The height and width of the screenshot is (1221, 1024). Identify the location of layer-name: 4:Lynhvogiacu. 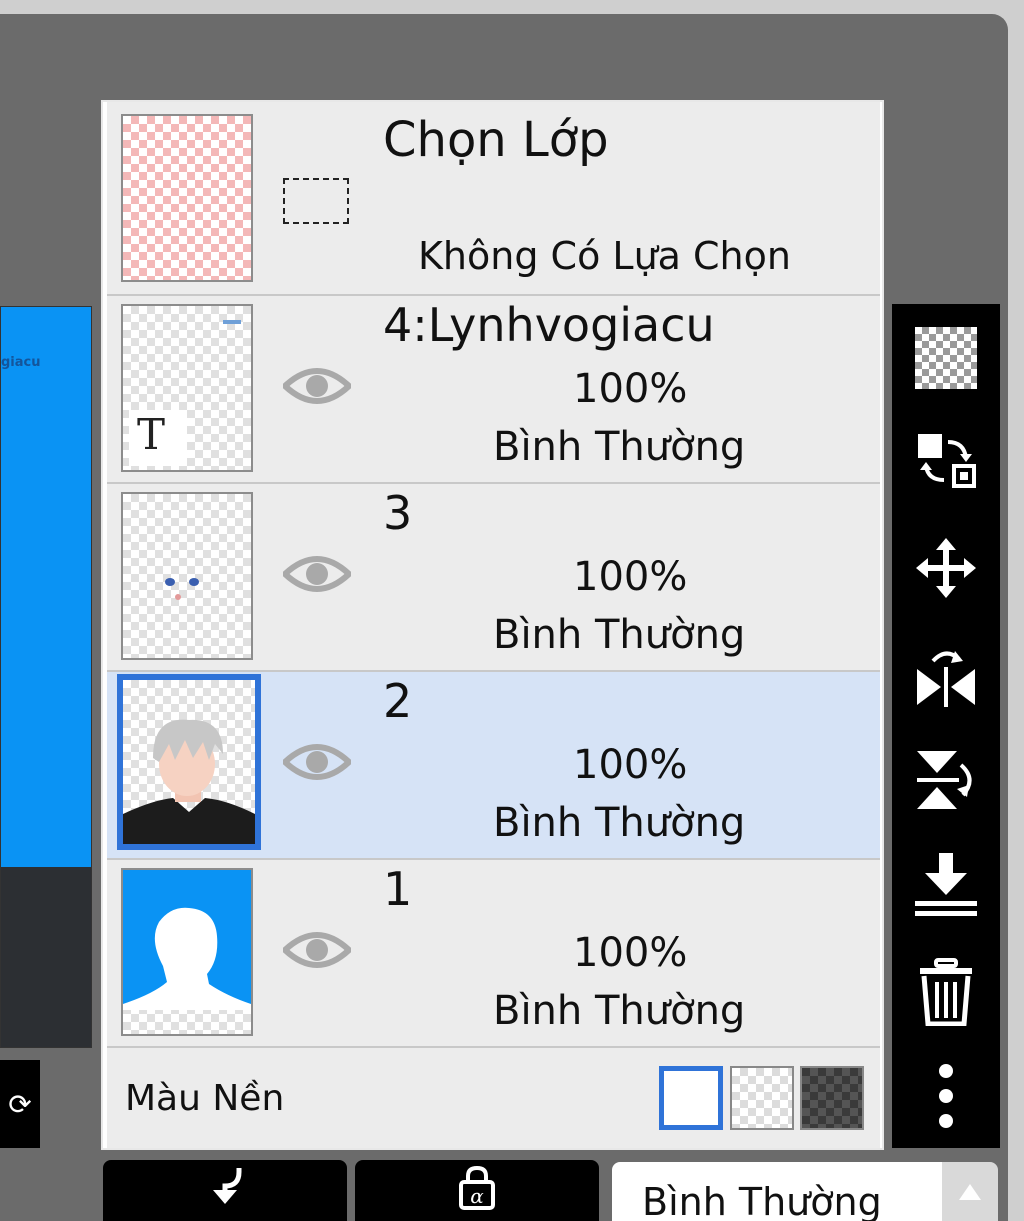
(549, 325).